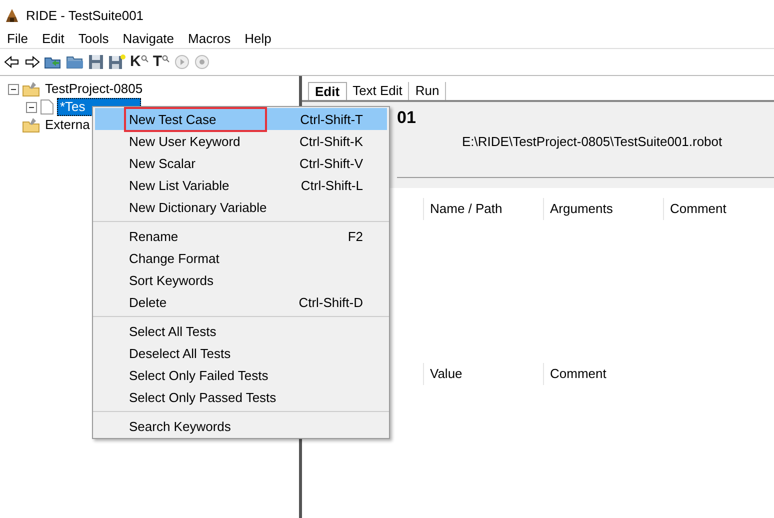 This screenshot has height=518, width=774. I want to click on source-path: E:\RIDE\TestProject-0805\TestSuite001.robot, so click(593, 141).